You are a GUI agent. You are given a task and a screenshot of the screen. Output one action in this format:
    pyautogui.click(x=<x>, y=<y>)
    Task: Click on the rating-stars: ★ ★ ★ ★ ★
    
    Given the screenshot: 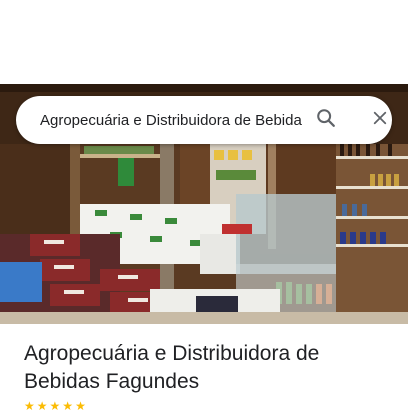 What is the action you would take?
    pyautogui.click(x=55, y=406)
    